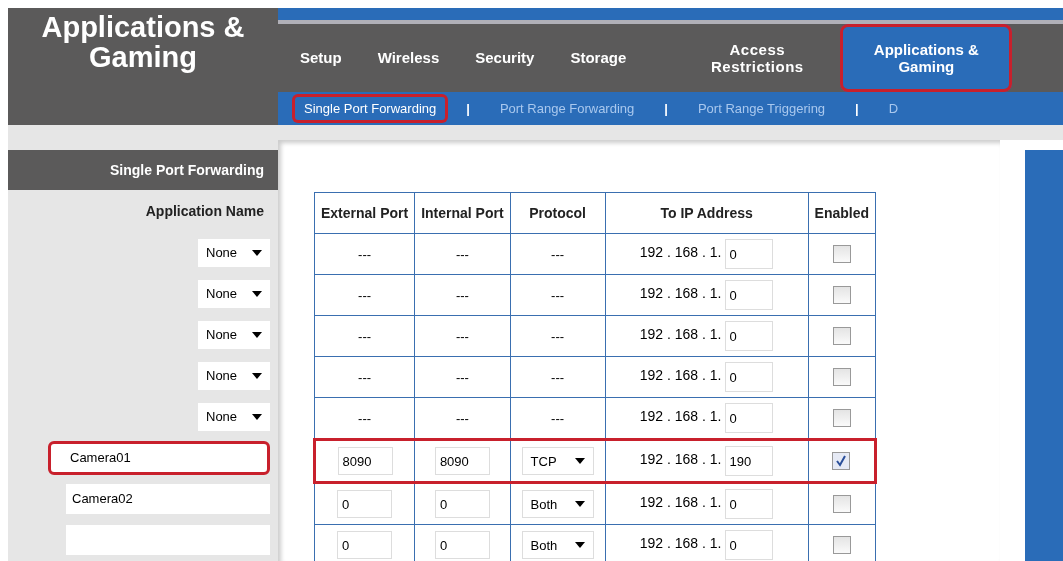 Image resolution: width=1063 pixels, height=561 pixels. Describe the element at coordinates (842, 213) in the screenshot. I see `column-header: Enabled` at that location.